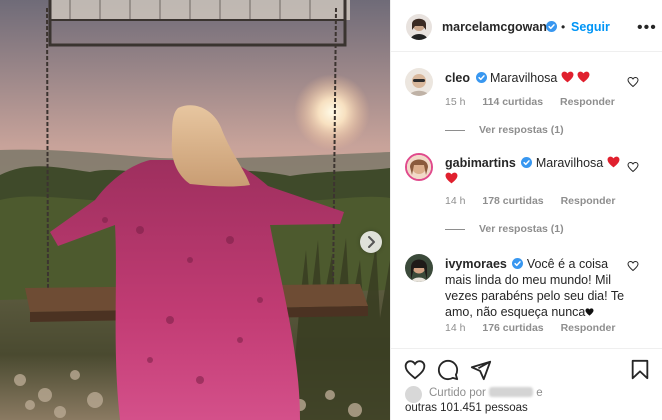  Describe the element at coordinates (480, 163) in the screenshot. I see `commenter-username: gabimartins` at that location.